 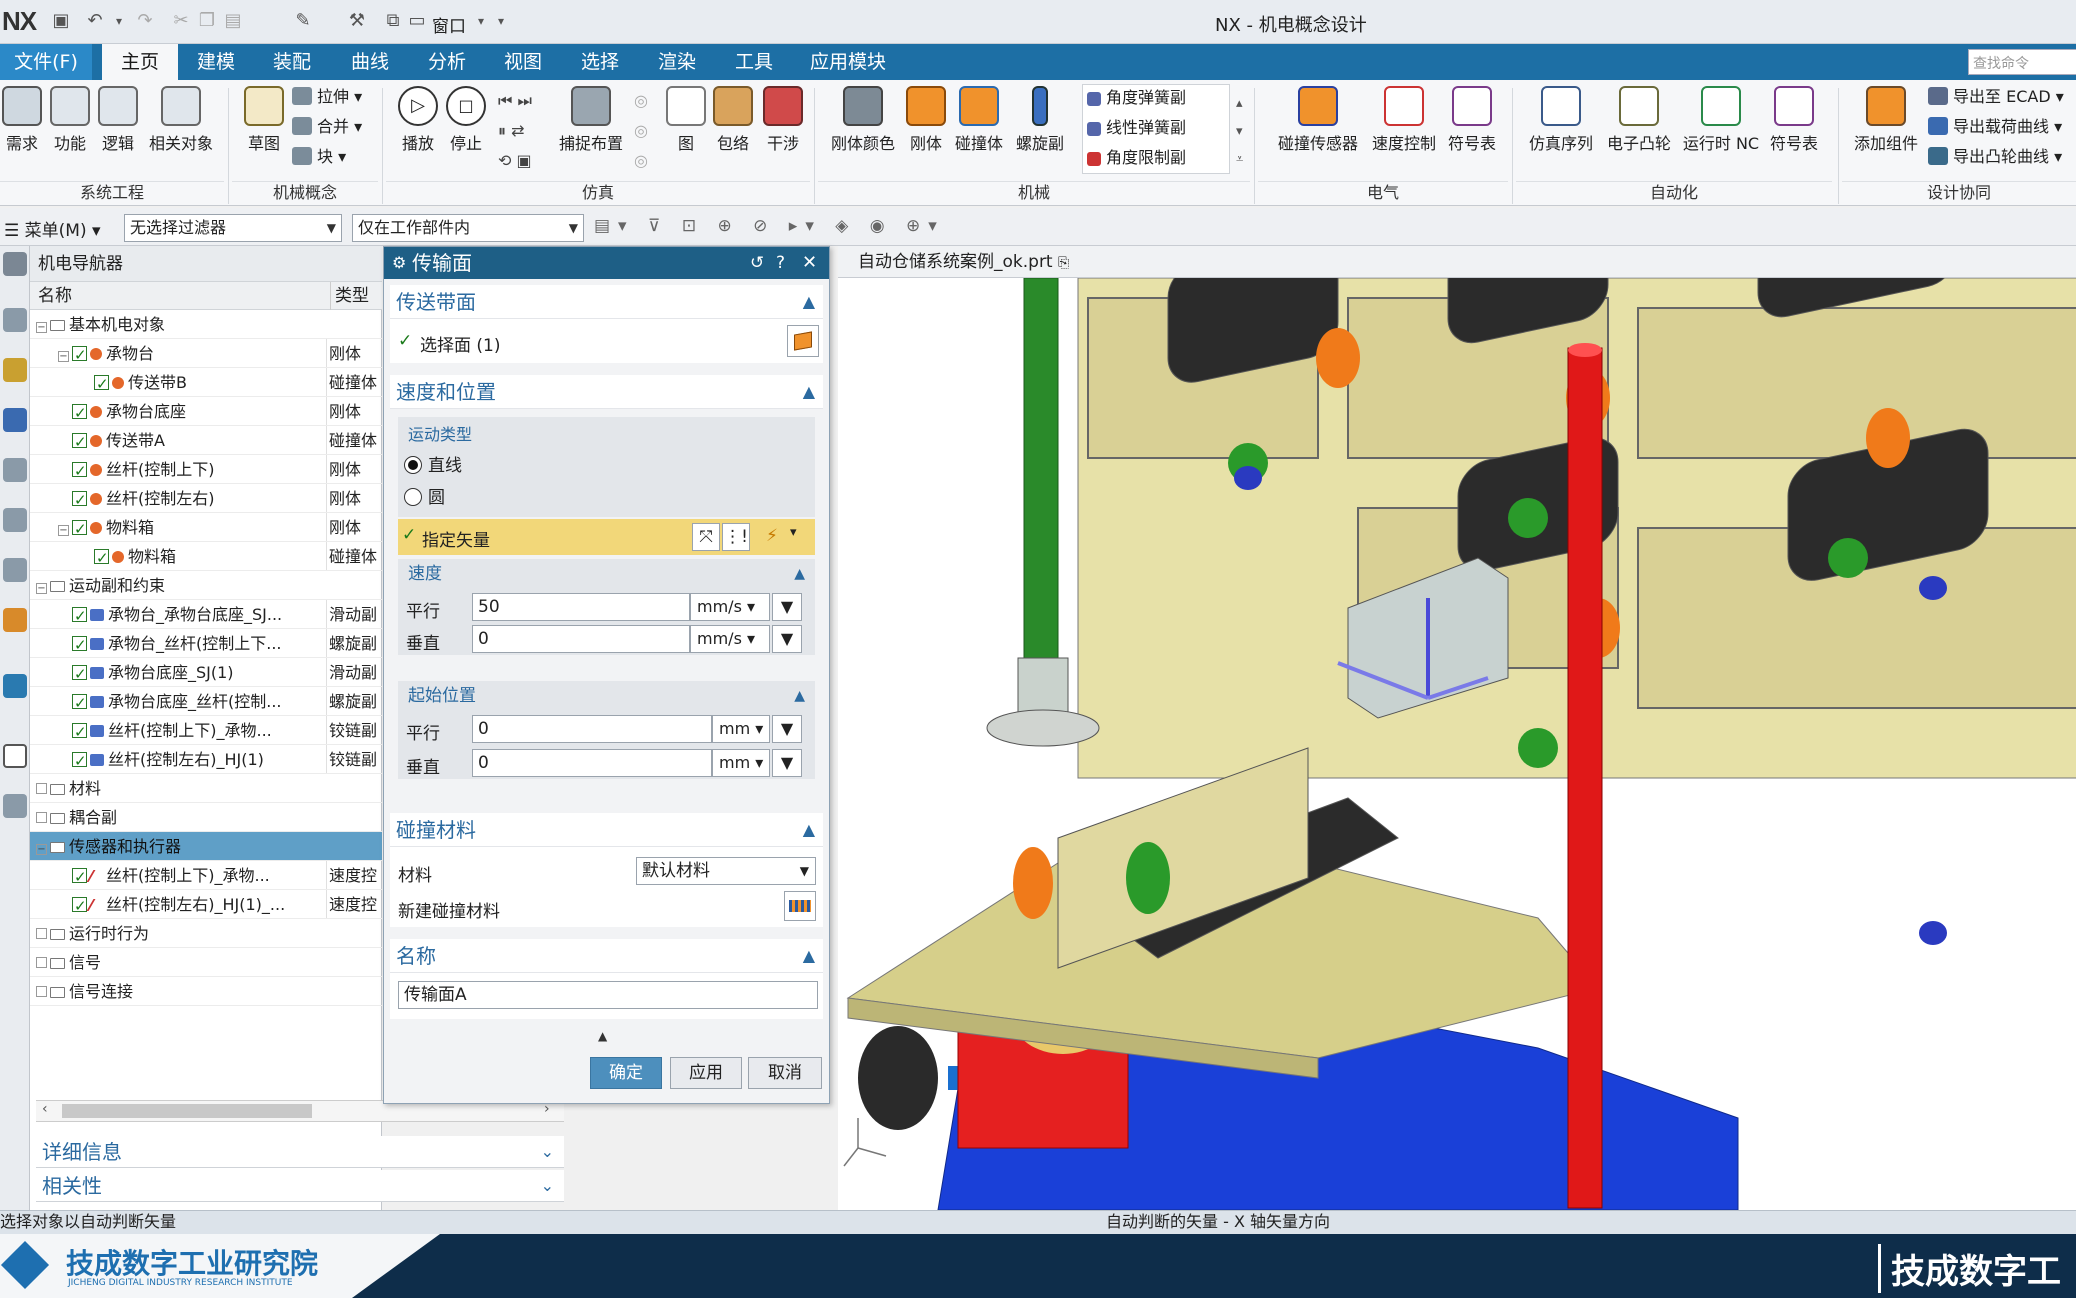 What do you see at coordinates (206, 585) in the screenshot?
I see `tree-row: − 运动副和约束` at bounding box center [206, 585].